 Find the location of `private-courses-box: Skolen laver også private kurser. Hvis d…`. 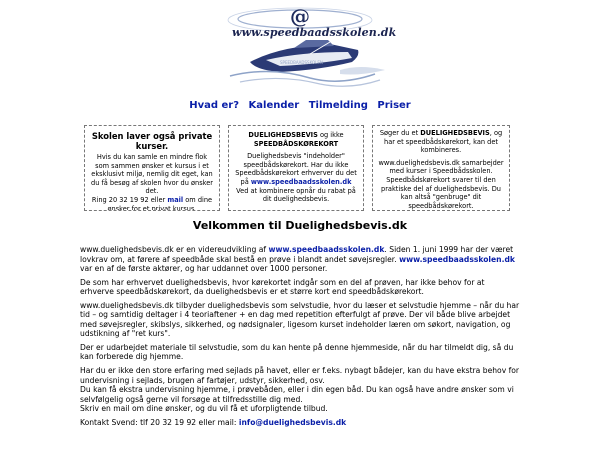

private-courses-box: Skolen laver også private kurser. Hvis d… is located at coordinates (152, 168).